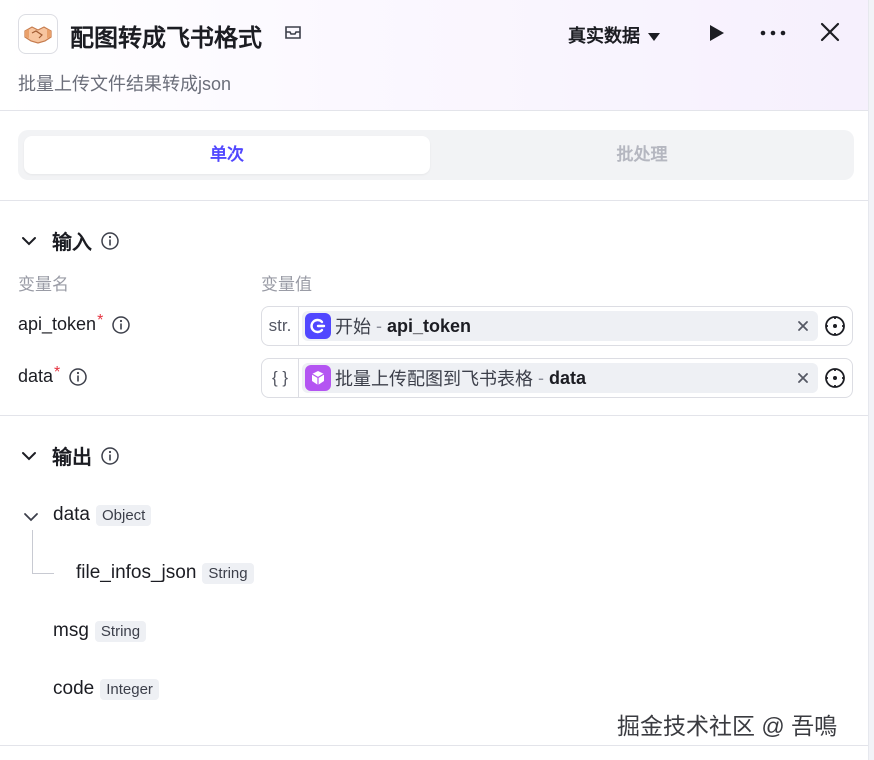 This screenshot has height=760, width=874. I want to click on page-title: 配图转成飞书格式, so click(166, 38).